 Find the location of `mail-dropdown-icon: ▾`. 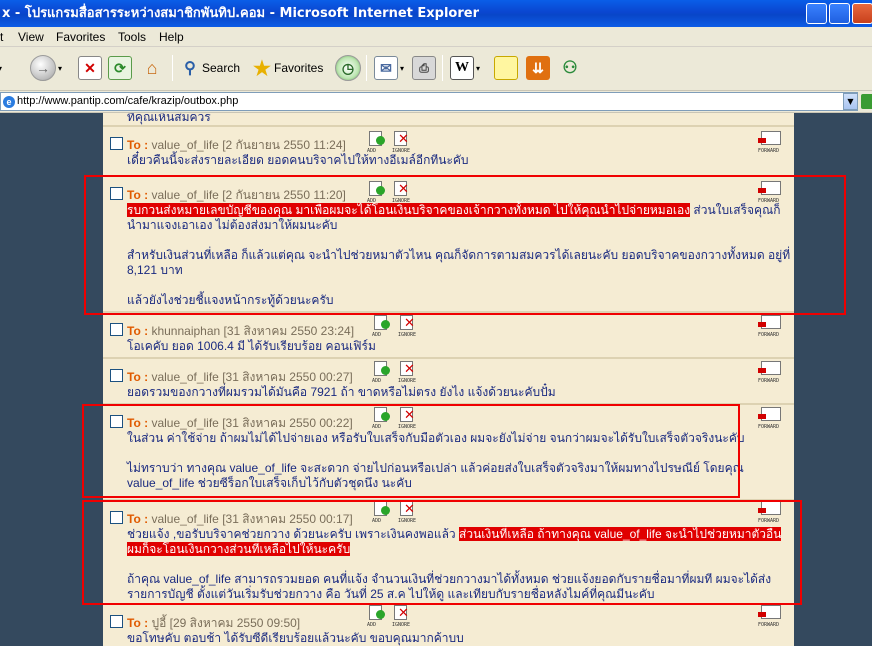

mail-dropdown-icon: ▾ is located at coordinates (402, 68).